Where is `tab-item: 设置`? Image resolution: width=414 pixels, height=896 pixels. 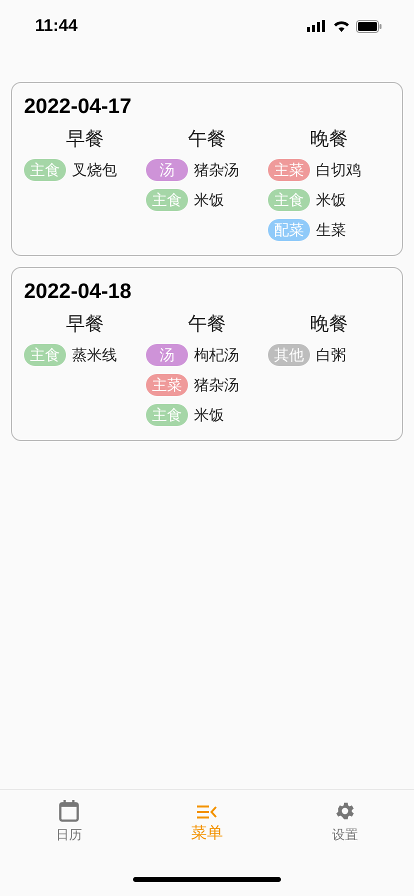 tab-item: 设置 is located at coordinates (345, 822).